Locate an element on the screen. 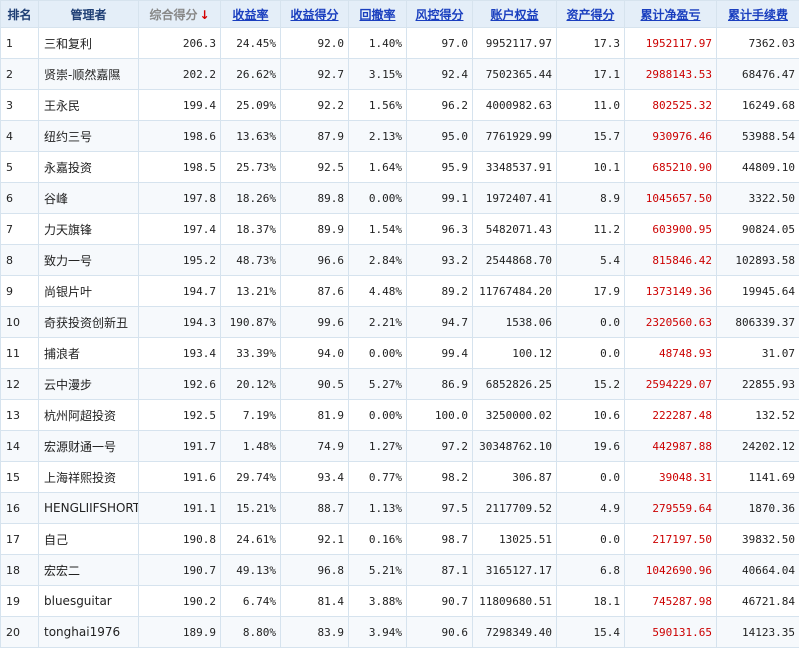 The height and width of the screenshot is (648, 799). cell-drawdown: 5.21% is located at coordinates (378, 570).